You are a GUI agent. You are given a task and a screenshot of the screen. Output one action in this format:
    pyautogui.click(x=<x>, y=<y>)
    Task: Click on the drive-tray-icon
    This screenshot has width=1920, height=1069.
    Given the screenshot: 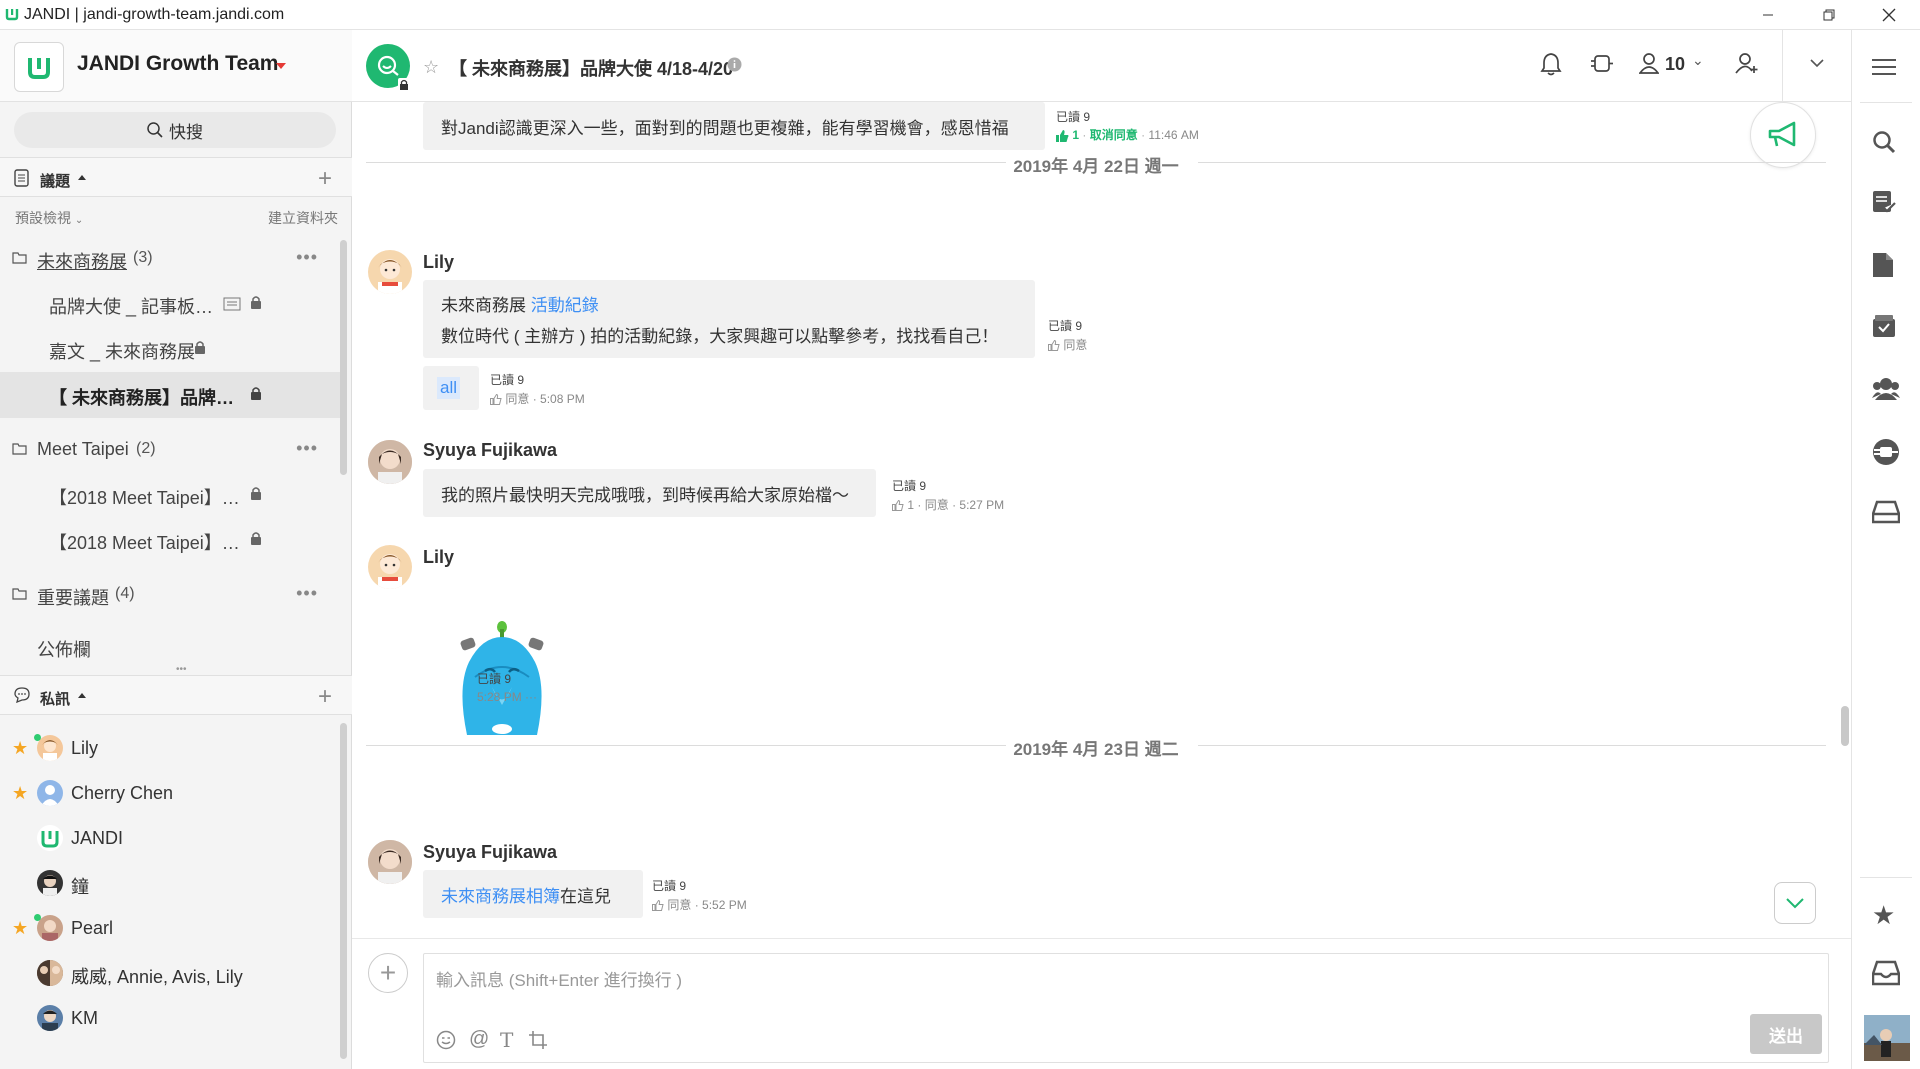 What is the action you would take?
    pyautogui.click(x=1886, y=512)
    